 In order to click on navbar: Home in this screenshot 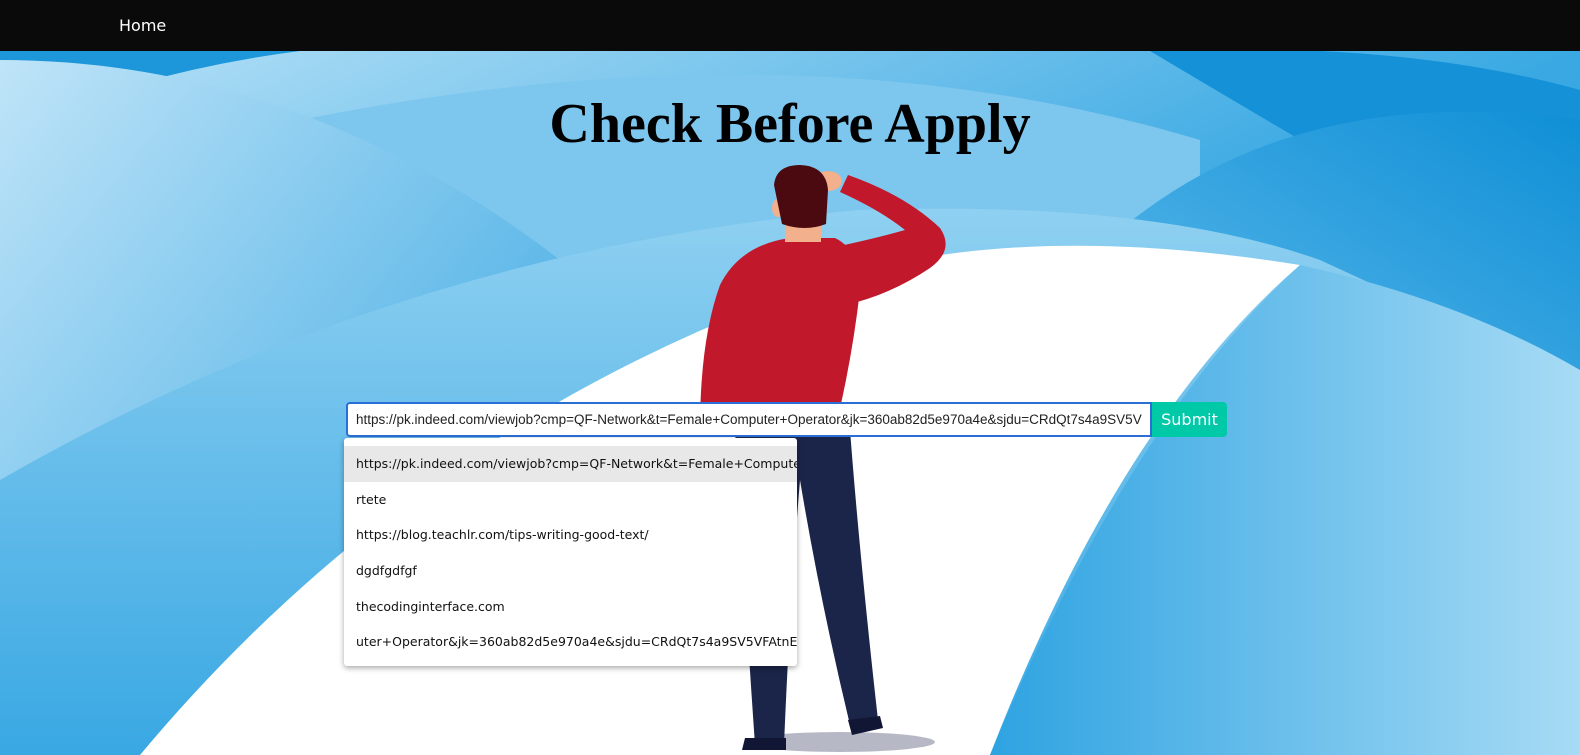, I will do `click(790, 25)`.